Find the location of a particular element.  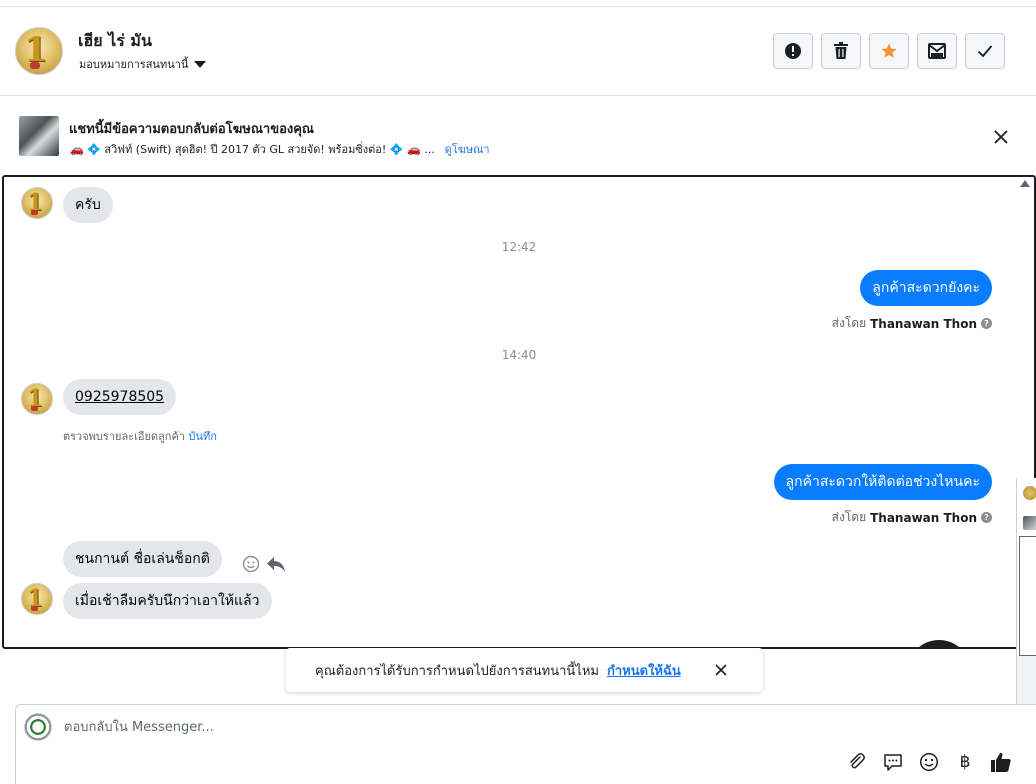

ad-thumbnail is located at coordinates (39, 136).